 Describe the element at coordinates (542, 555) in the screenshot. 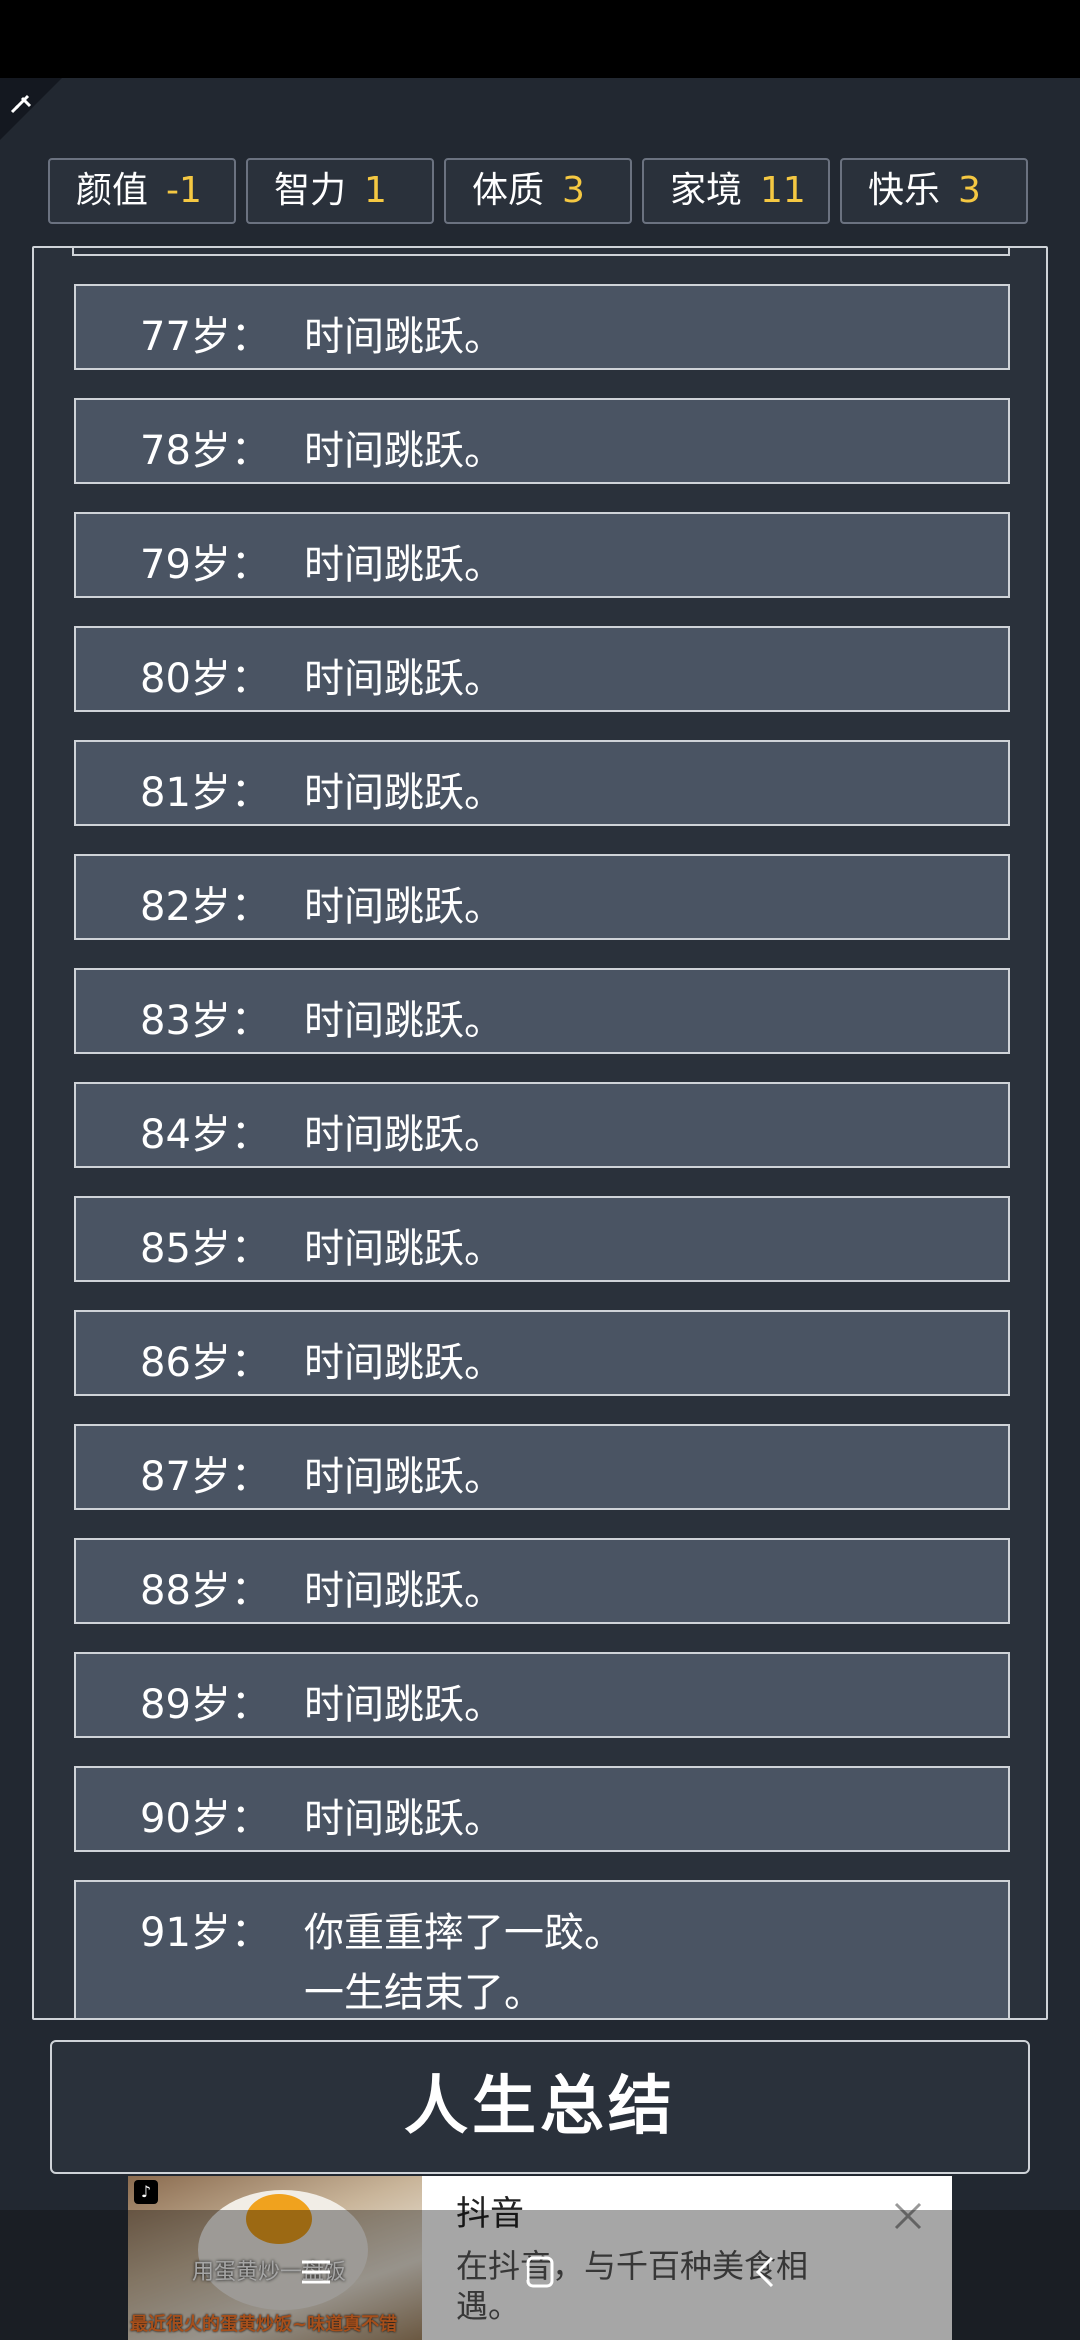

I see `log-row: 79岁： 时间跳跃。` at that location.